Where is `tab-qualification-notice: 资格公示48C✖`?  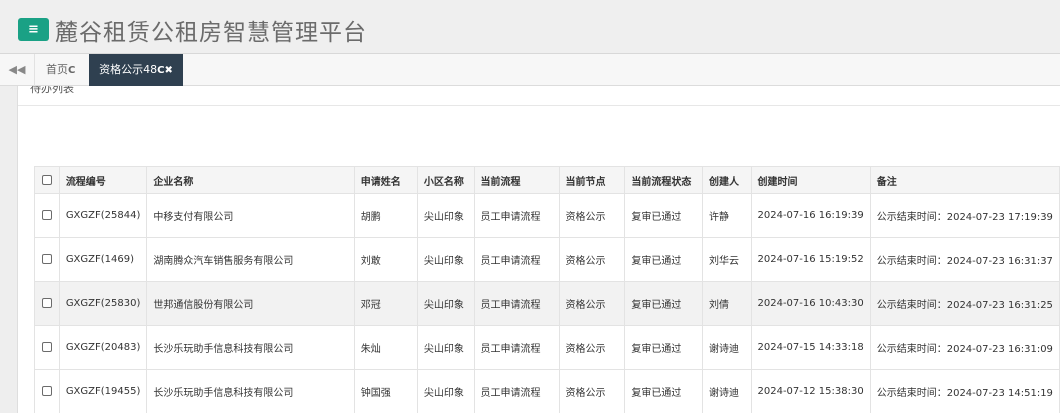
tab-qualification-notice: 资格公示48C✖ is located at coordinates (136, 70).